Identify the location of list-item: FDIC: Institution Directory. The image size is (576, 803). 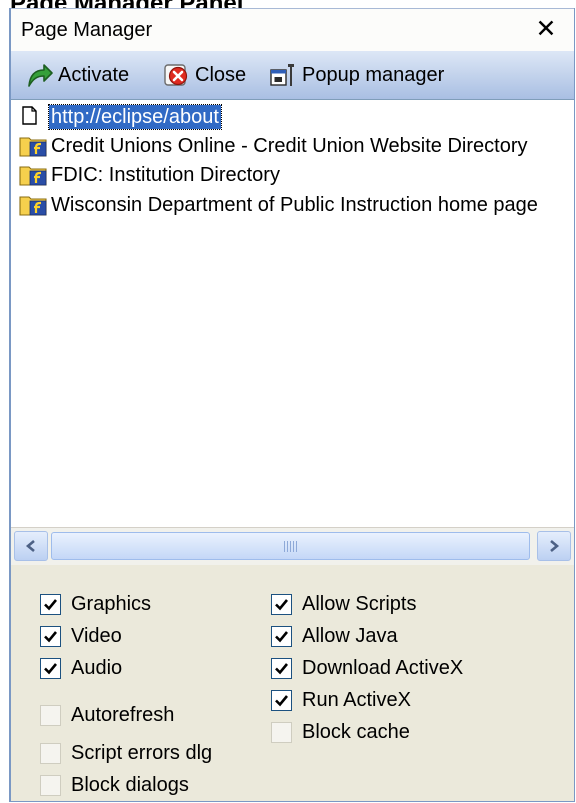
(150, 175).